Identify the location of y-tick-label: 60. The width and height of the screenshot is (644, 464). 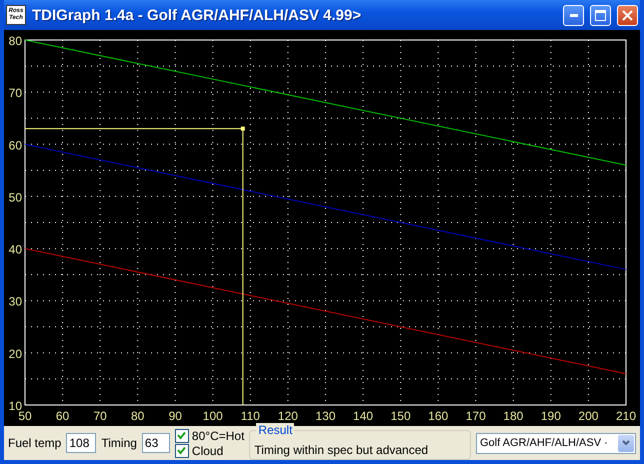
(15, 145).